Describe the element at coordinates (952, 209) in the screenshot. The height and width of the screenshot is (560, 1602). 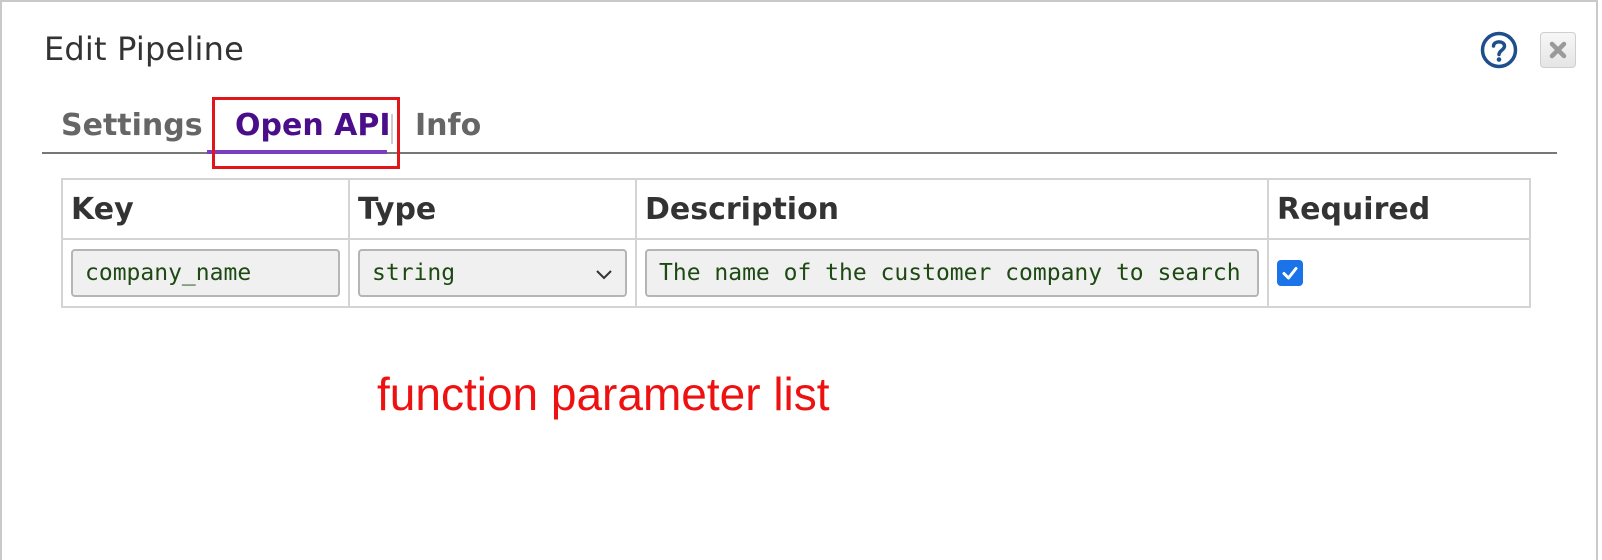
I see `column-header-description: Description` at that location.